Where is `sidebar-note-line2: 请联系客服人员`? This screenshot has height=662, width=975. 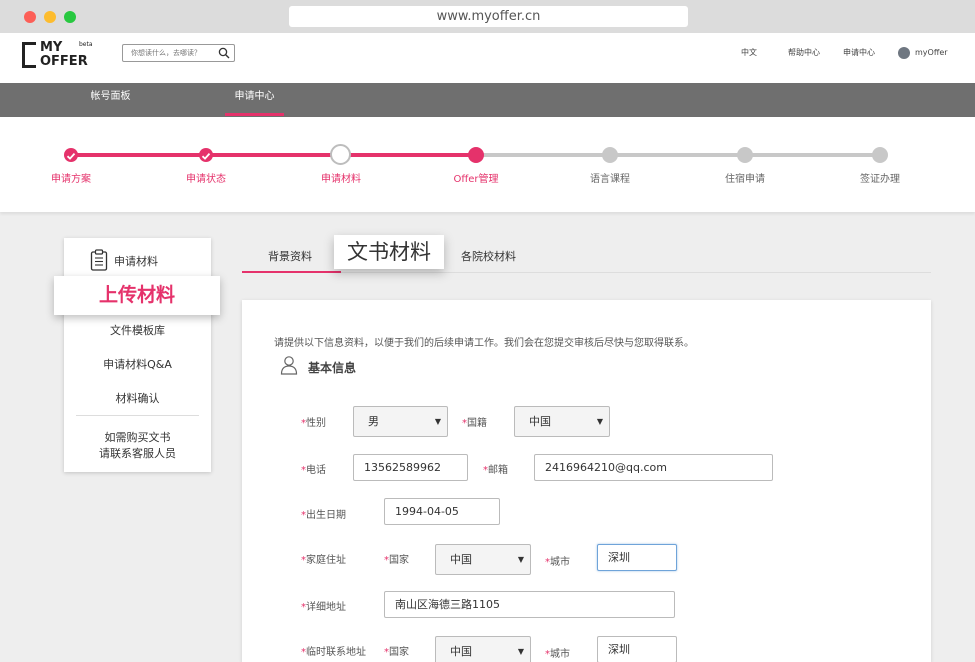
sidebar-note-line2: 请联系客服人员 is located at coordinates (137, 453).